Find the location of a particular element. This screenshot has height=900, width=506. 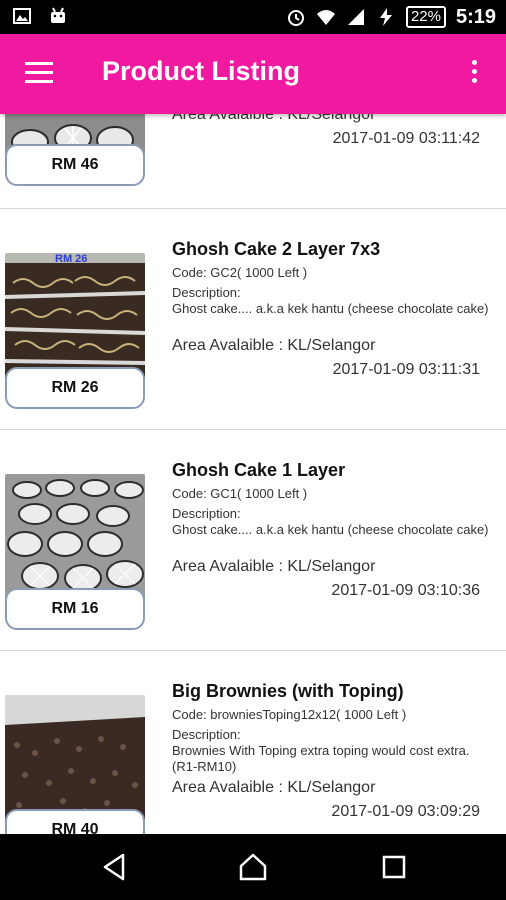

charging-icon is located at coordinates (385, 17).